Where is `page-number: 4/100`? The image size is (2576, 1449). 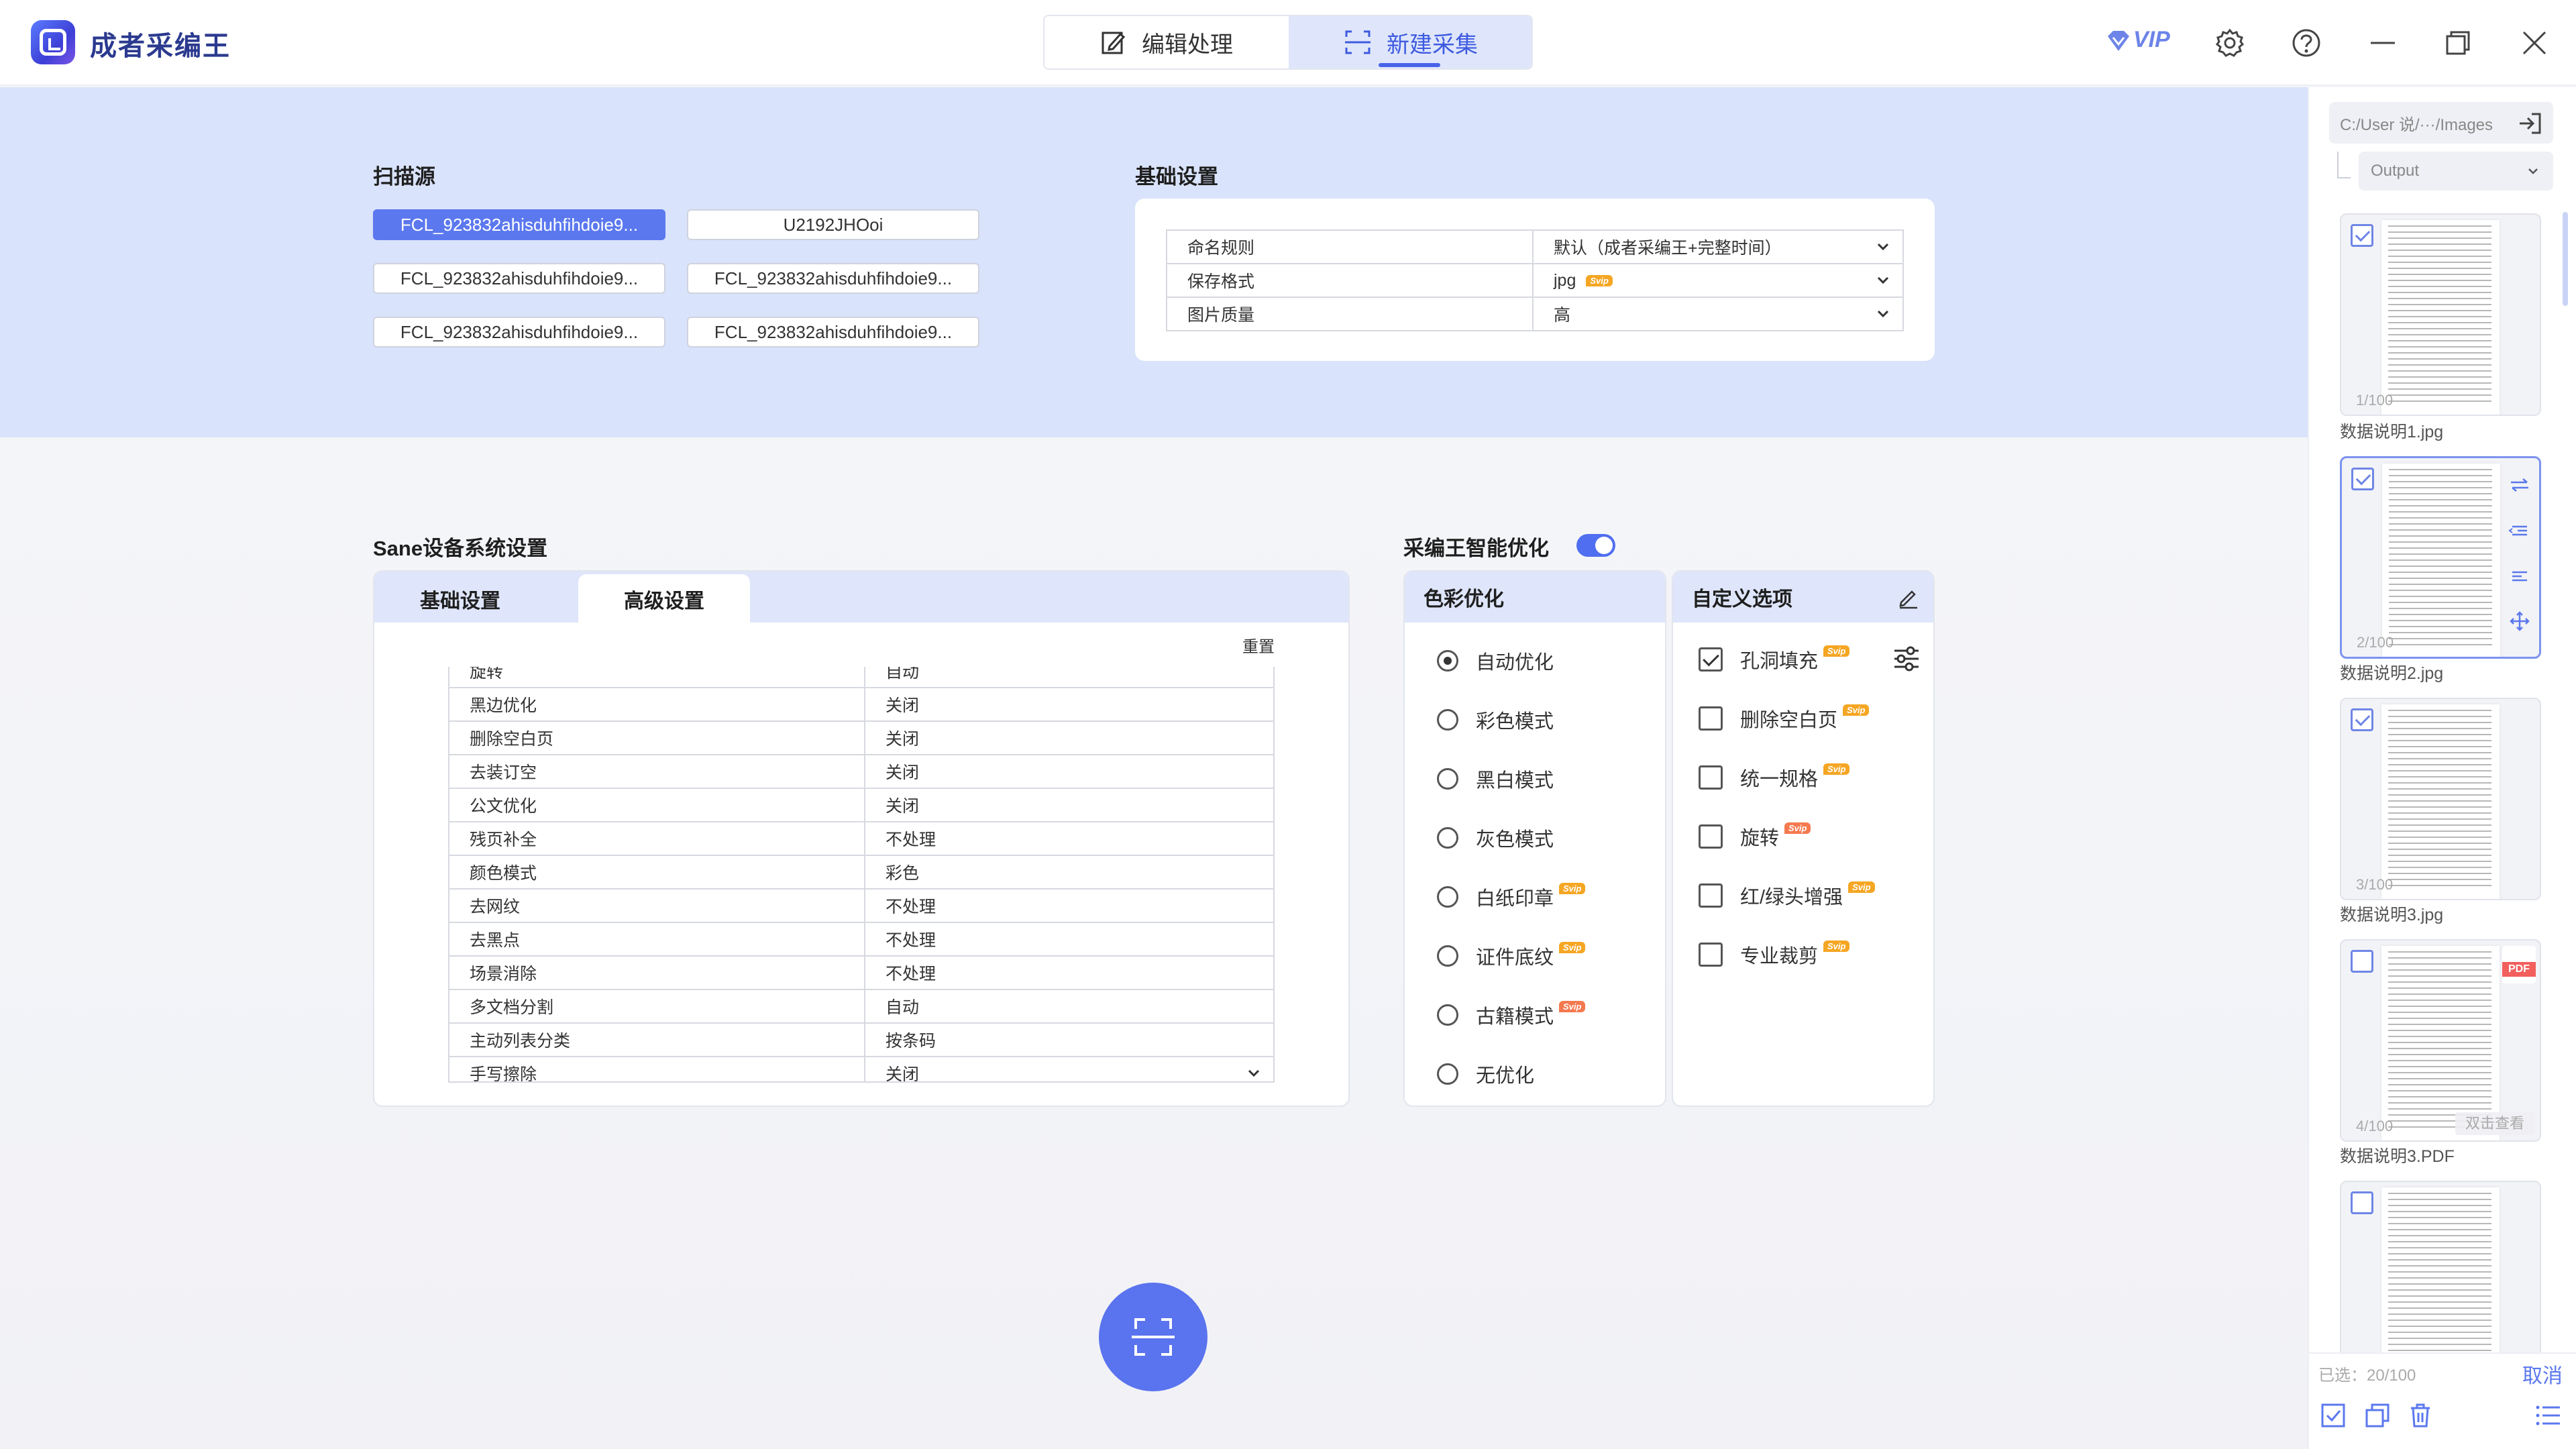 page-number: 4/100 is located at coordinates (2375, 1126).